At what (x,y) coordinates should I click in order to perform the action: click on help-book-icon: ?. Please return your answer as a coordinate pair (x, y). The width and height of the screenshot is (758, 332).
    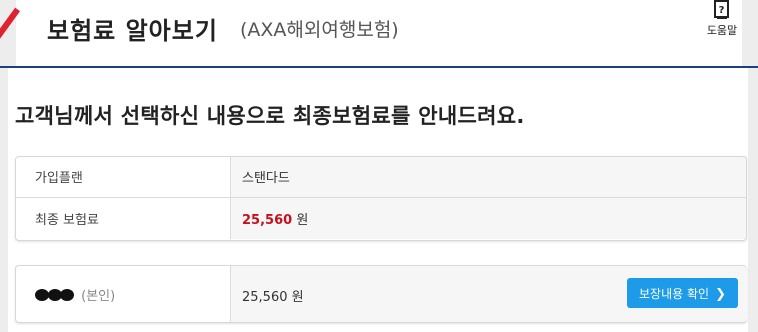
    Looking at the image, I should click on (721, 9).